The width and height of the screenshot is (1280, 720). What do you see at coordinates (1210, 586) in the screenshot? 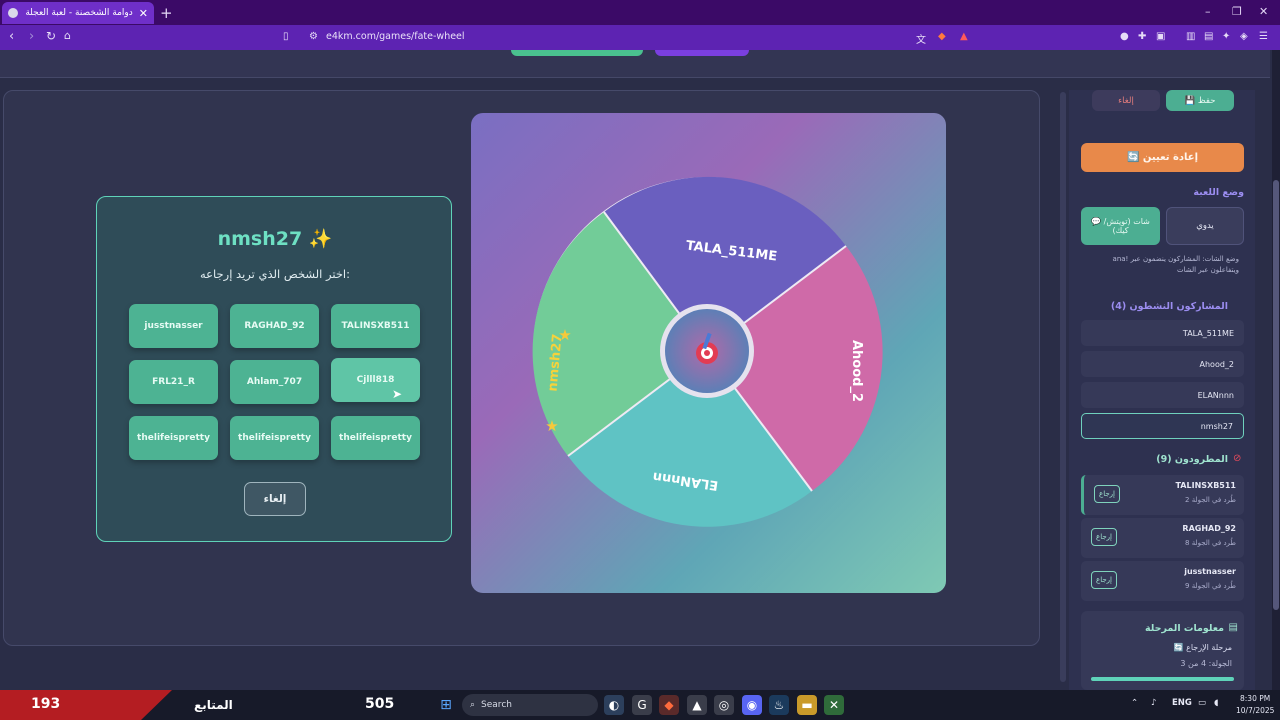
I see `eliminated-round: طُرد في الجولة 9` at bounding box center [1210, 586].